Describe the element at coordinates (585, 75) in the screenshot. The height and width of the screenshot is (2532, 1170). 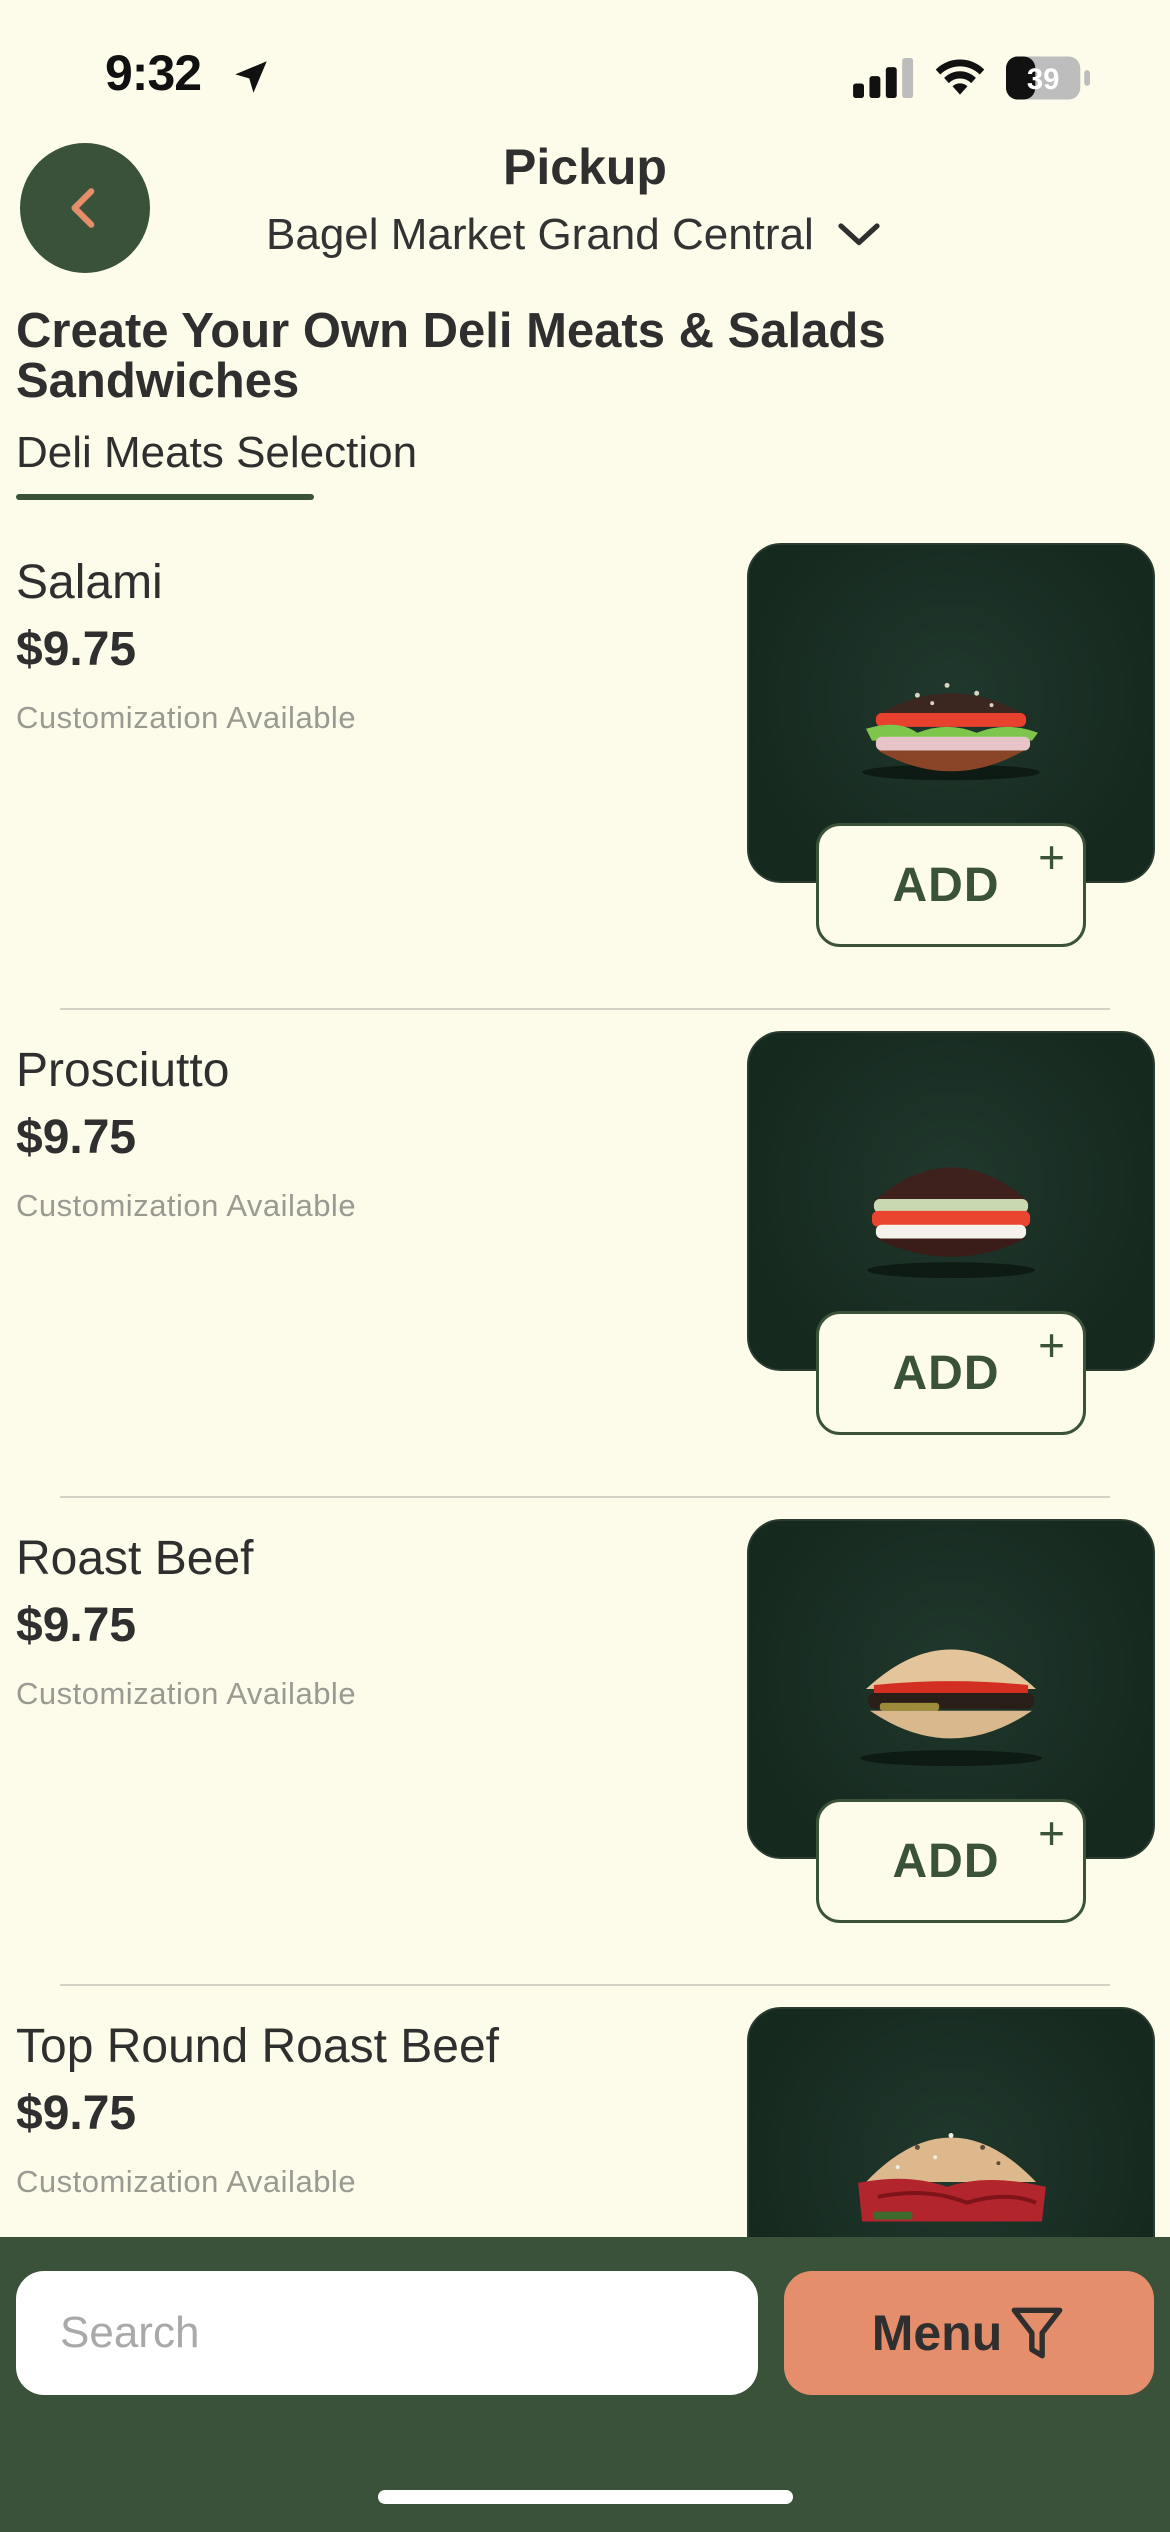
I see `status-bar: 9:32 39` at that location.